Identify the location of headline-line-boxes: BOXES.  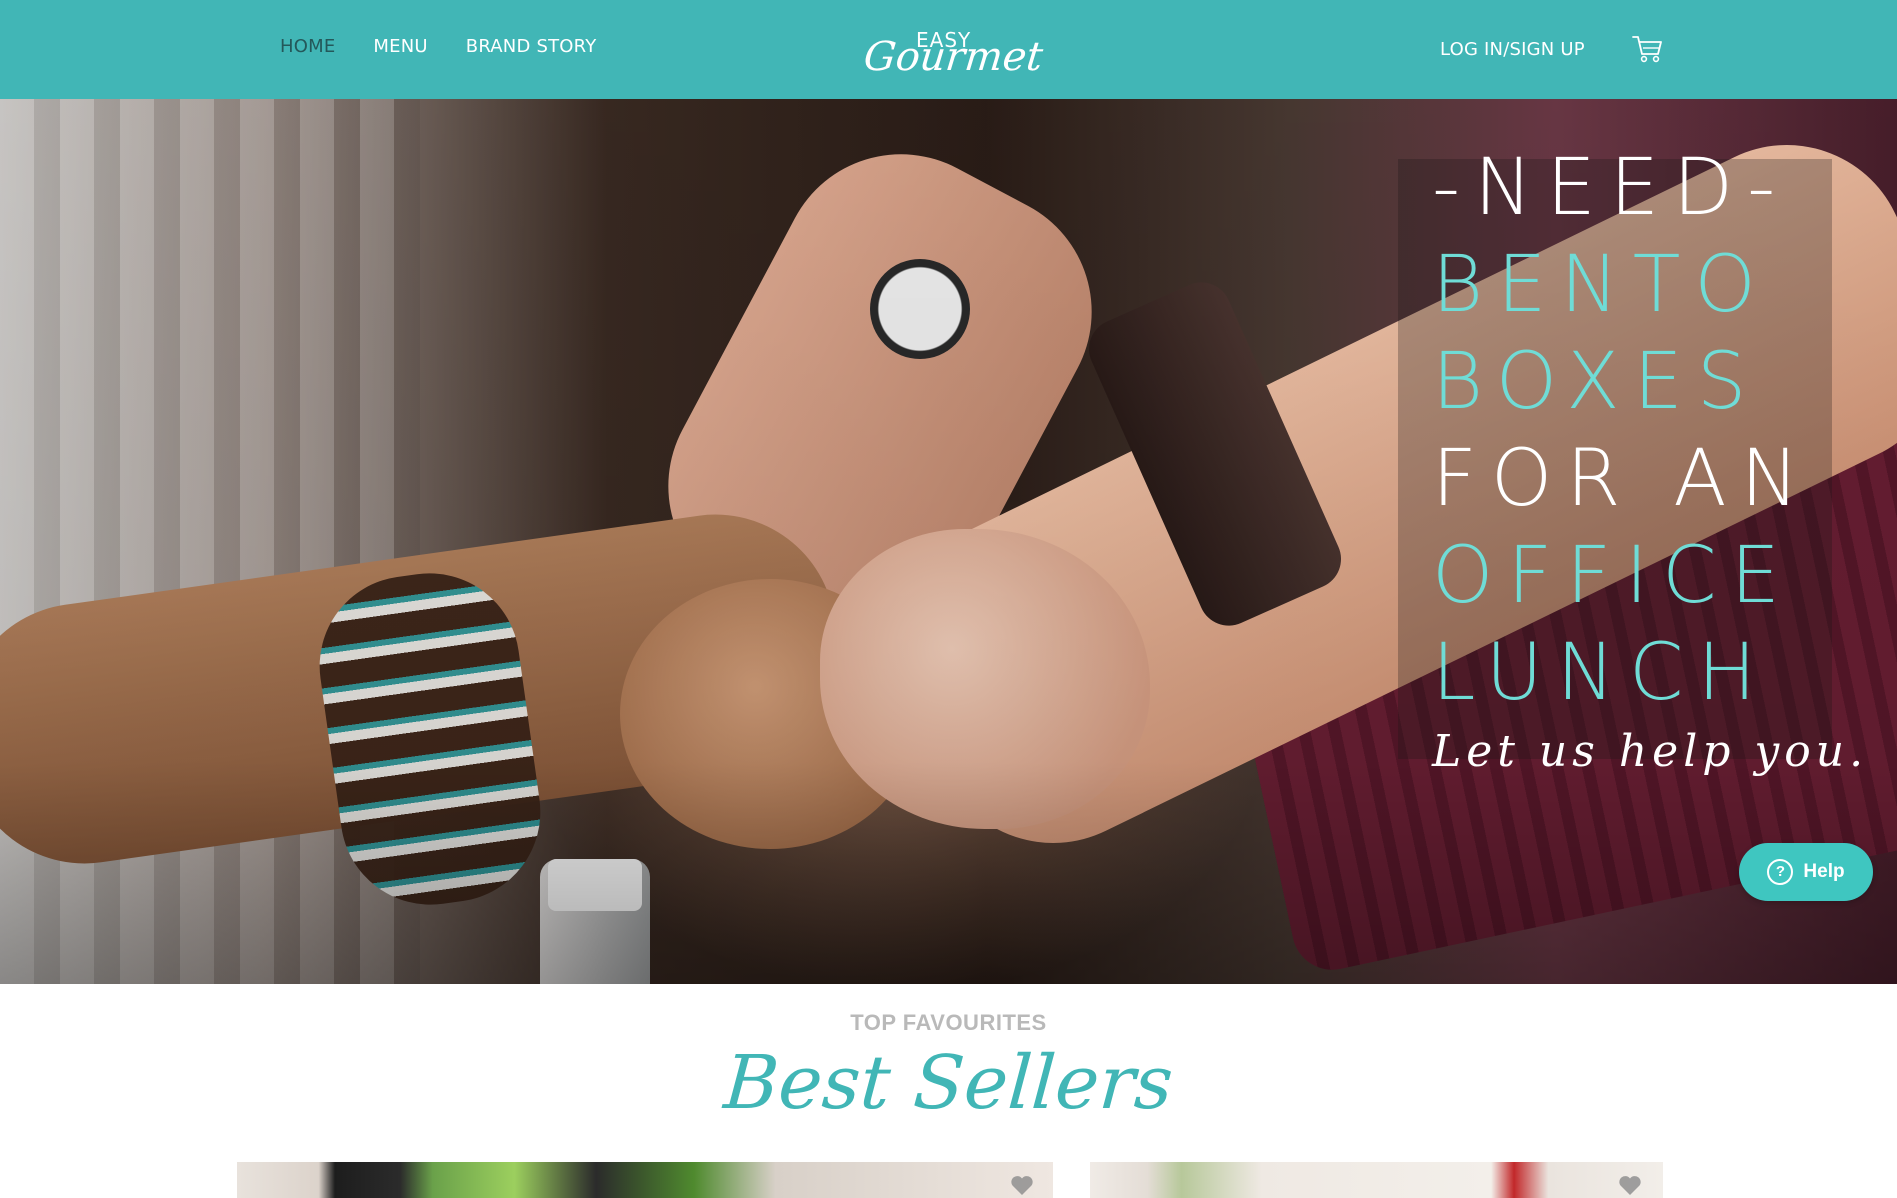
(1596, 382).